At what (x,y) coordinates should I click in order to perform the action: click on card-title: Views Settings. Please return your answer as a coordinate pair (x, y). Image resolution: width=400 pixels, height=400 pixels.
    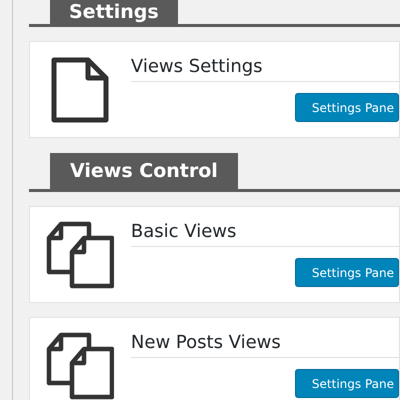
    Looking at the image, I should click on (264, 69).